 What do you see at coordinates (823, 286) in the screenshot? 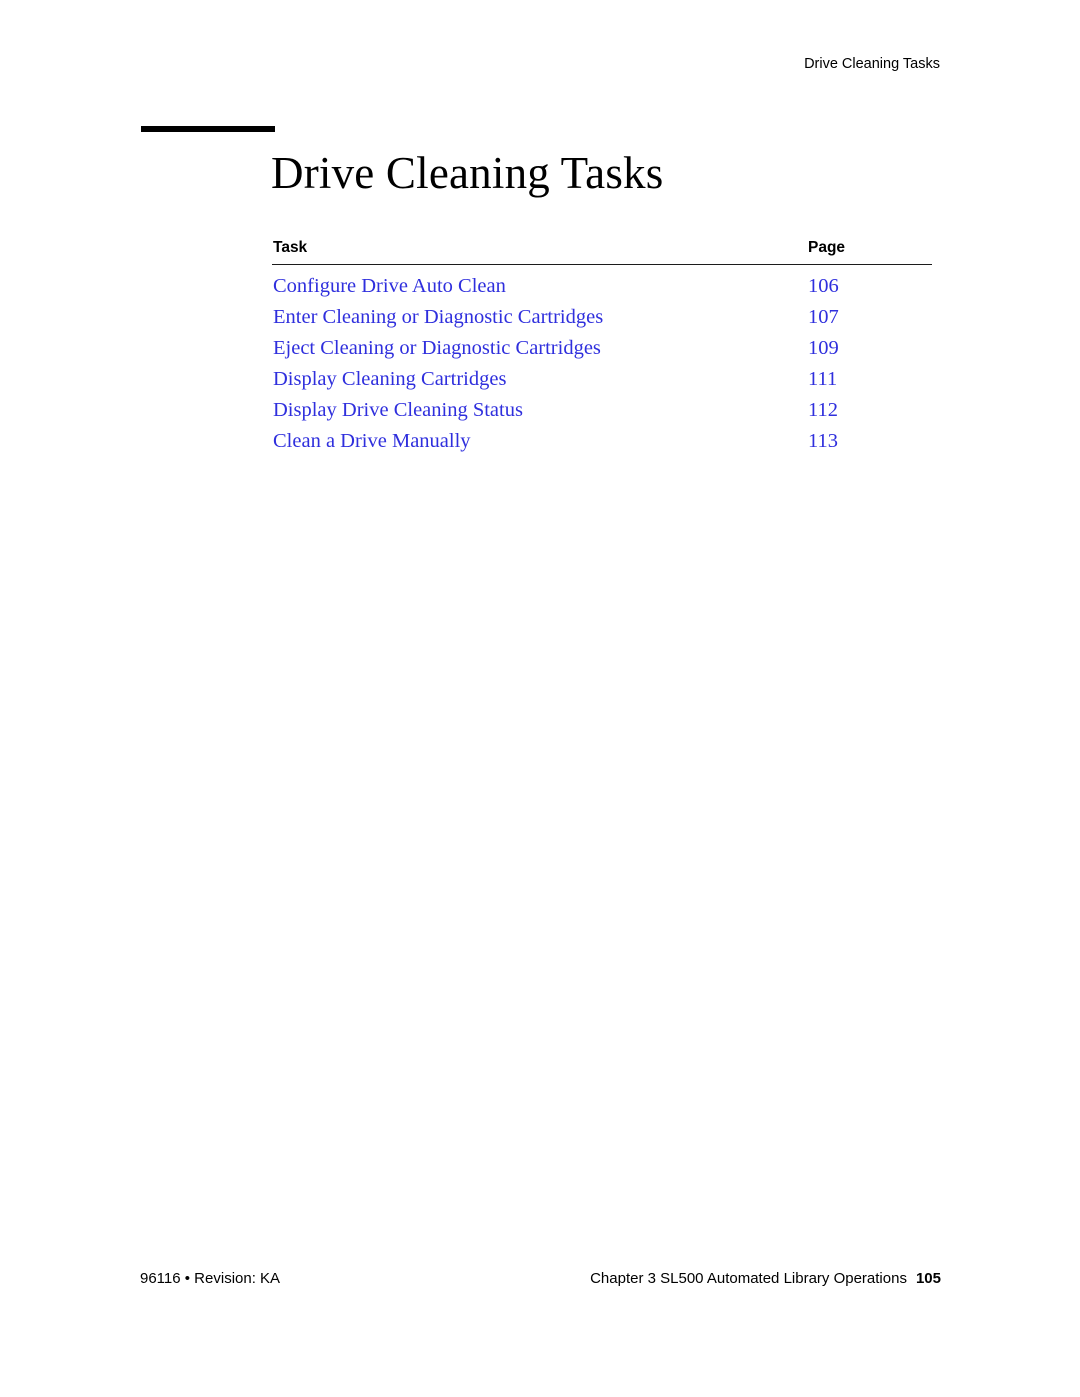
I see `task-page-number: 106` at bounding box center [823, 286].